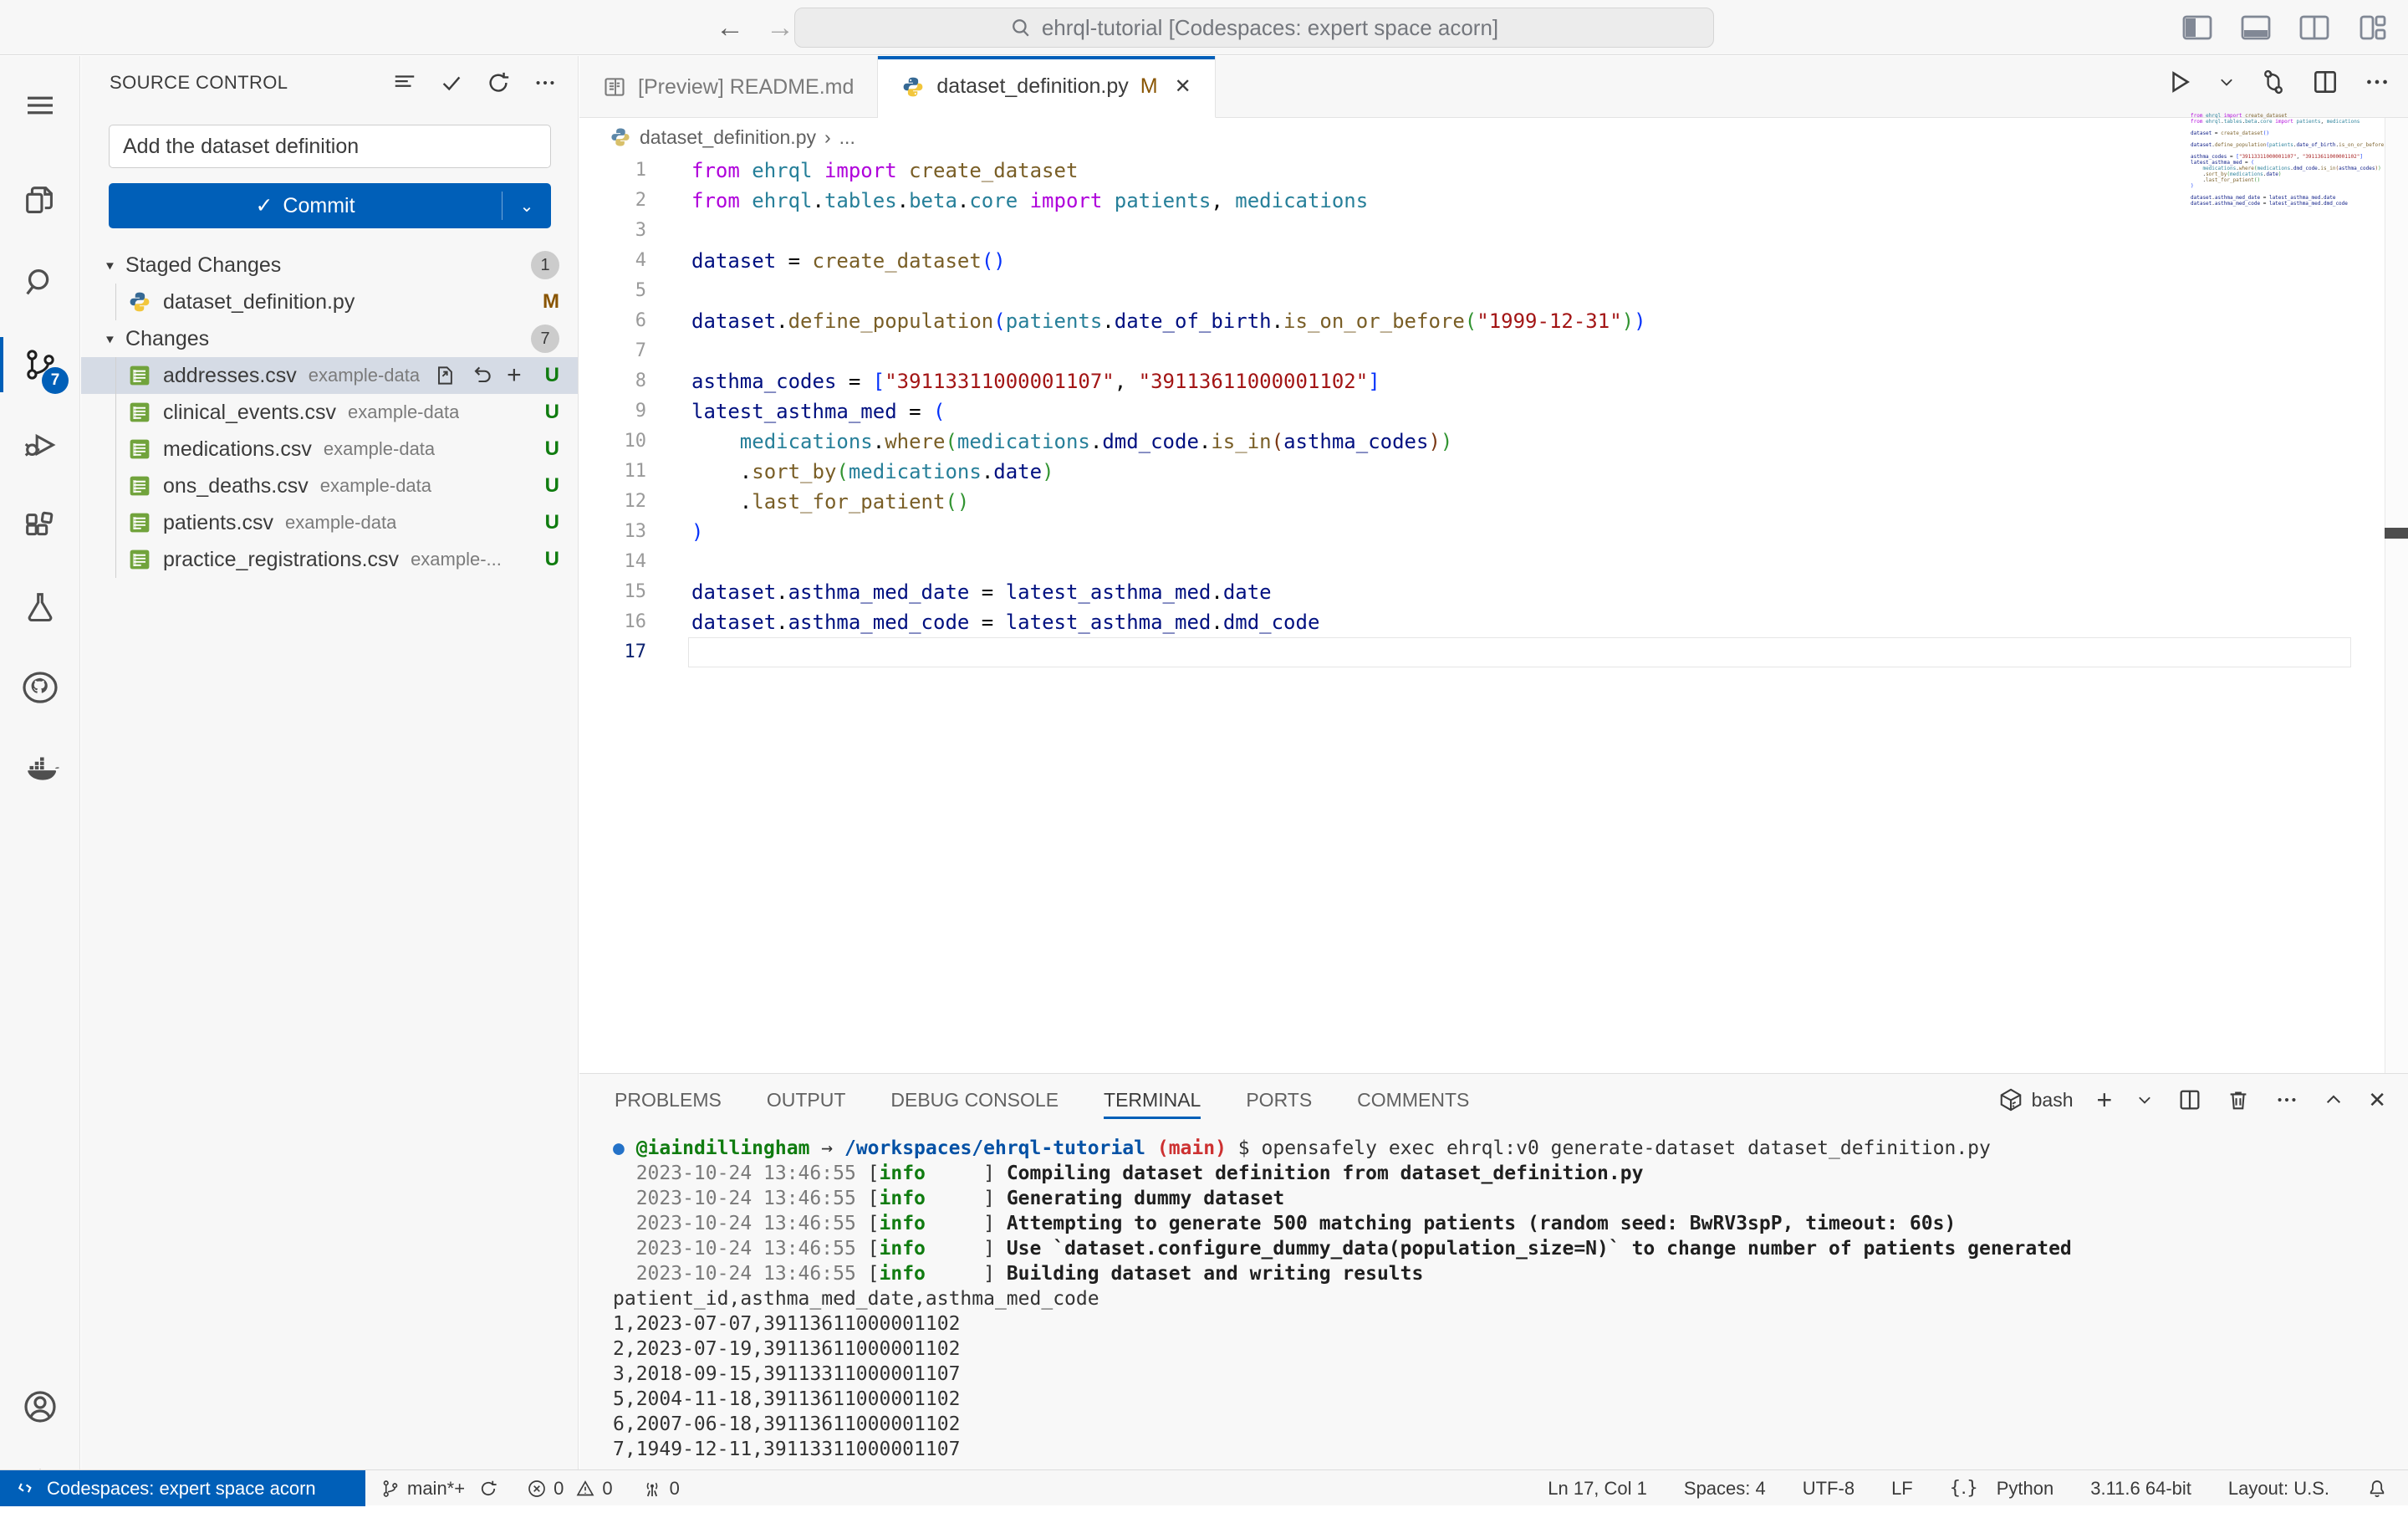 Image resolution: width=2408 pixels, height=1523 pixels. I want to click on branch-status: main*+, so click(439, 1489).